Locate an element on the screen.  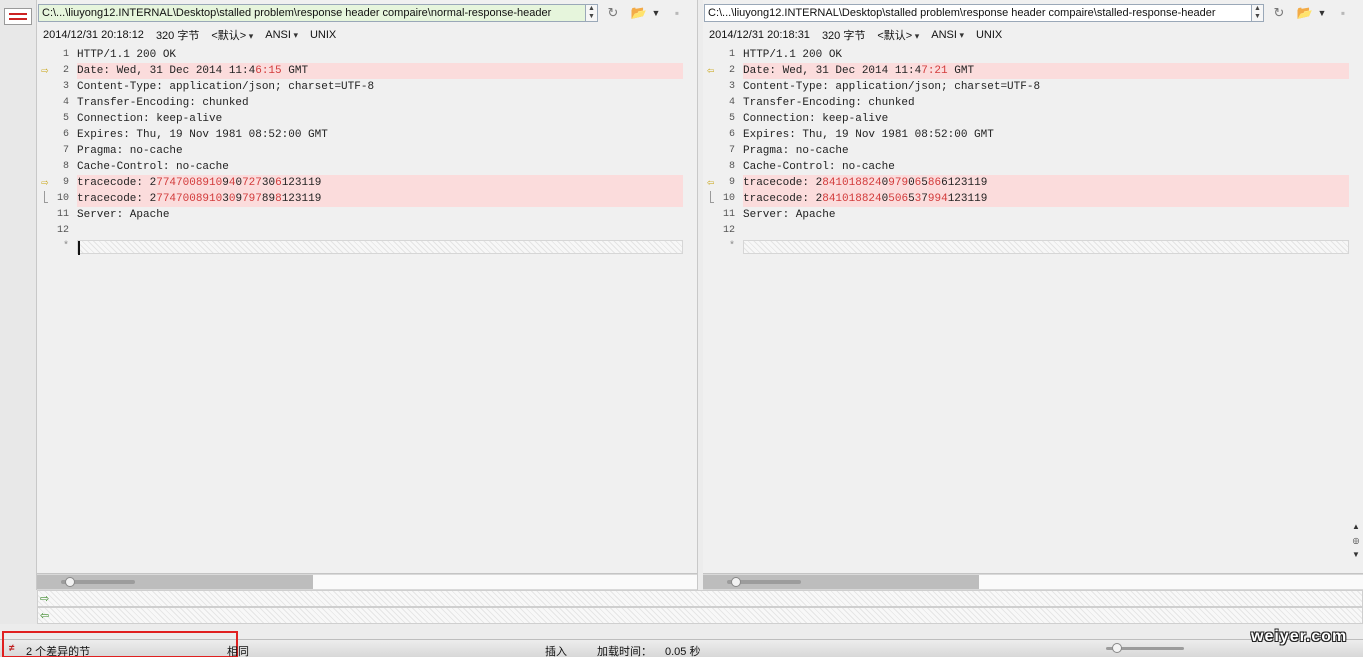
line-text: tracecode: 27747008910309797898123119 is located at coordinates (380, 199).